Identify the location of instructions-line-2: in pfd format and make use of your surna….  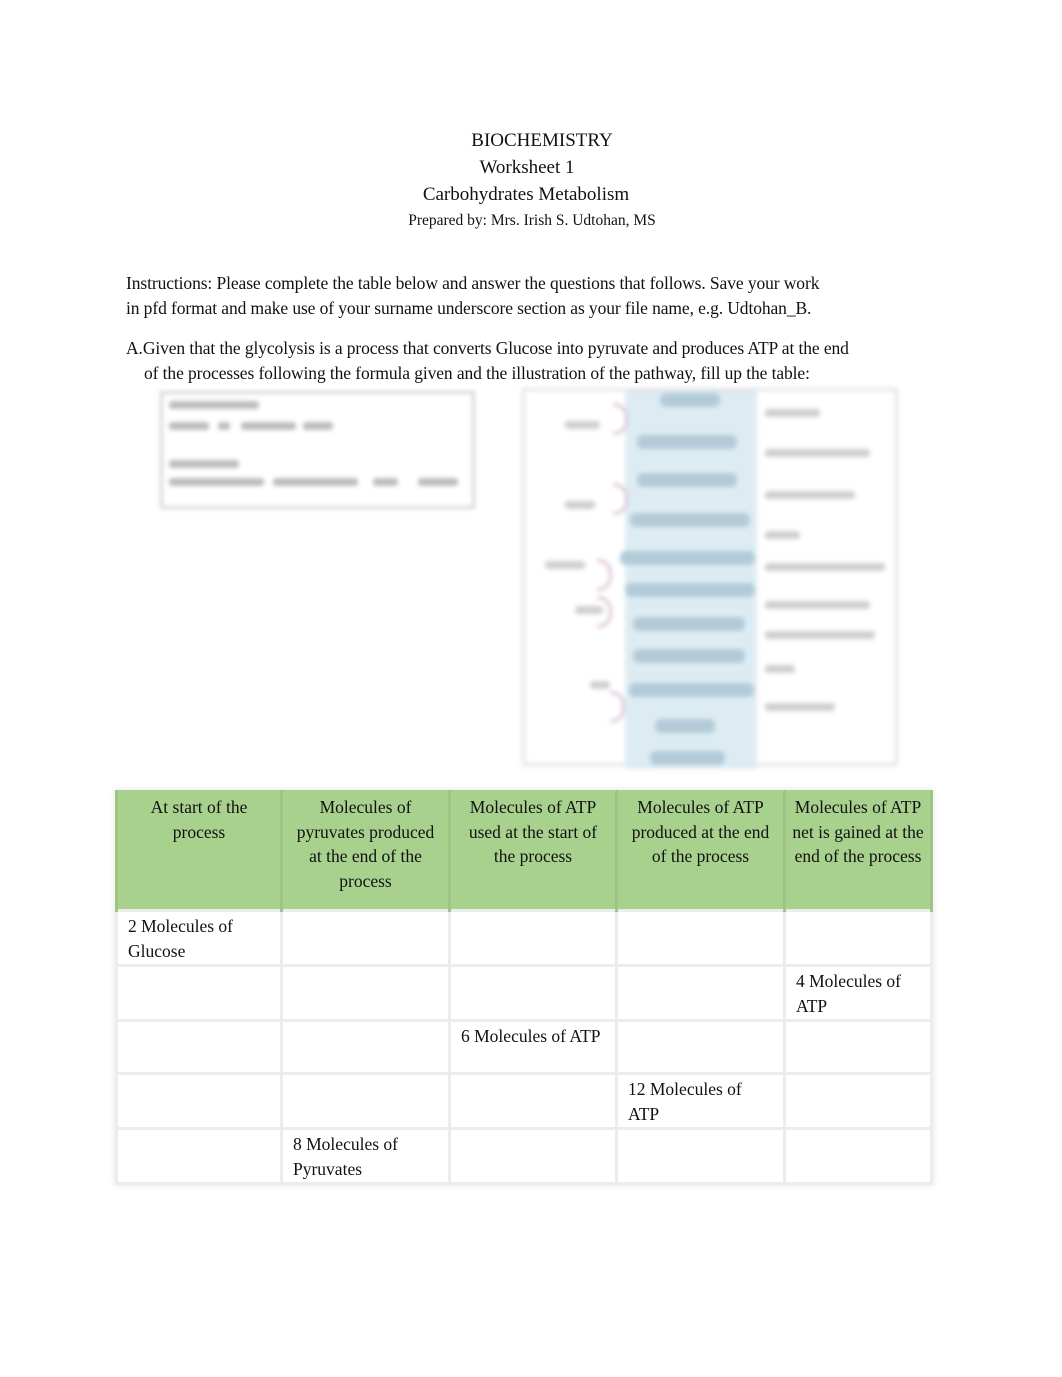
(469, 308).